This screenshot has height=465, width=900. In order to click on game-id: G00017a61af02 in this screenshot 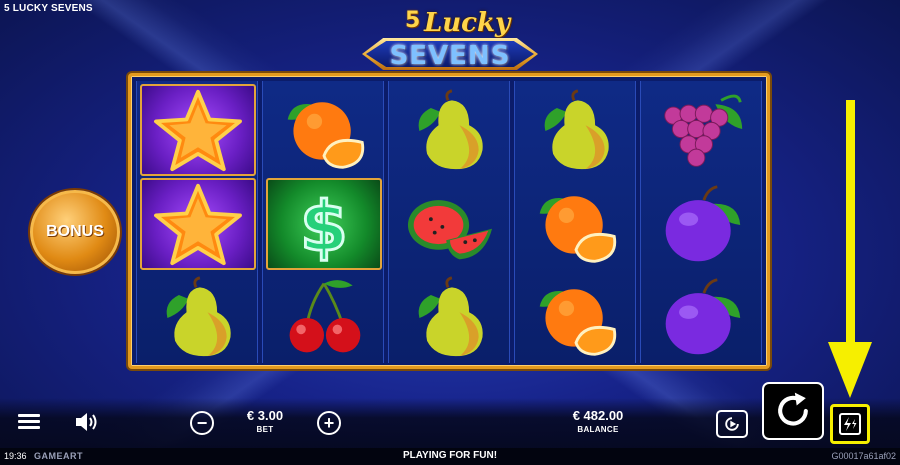, I will do `click(863, 456)`.